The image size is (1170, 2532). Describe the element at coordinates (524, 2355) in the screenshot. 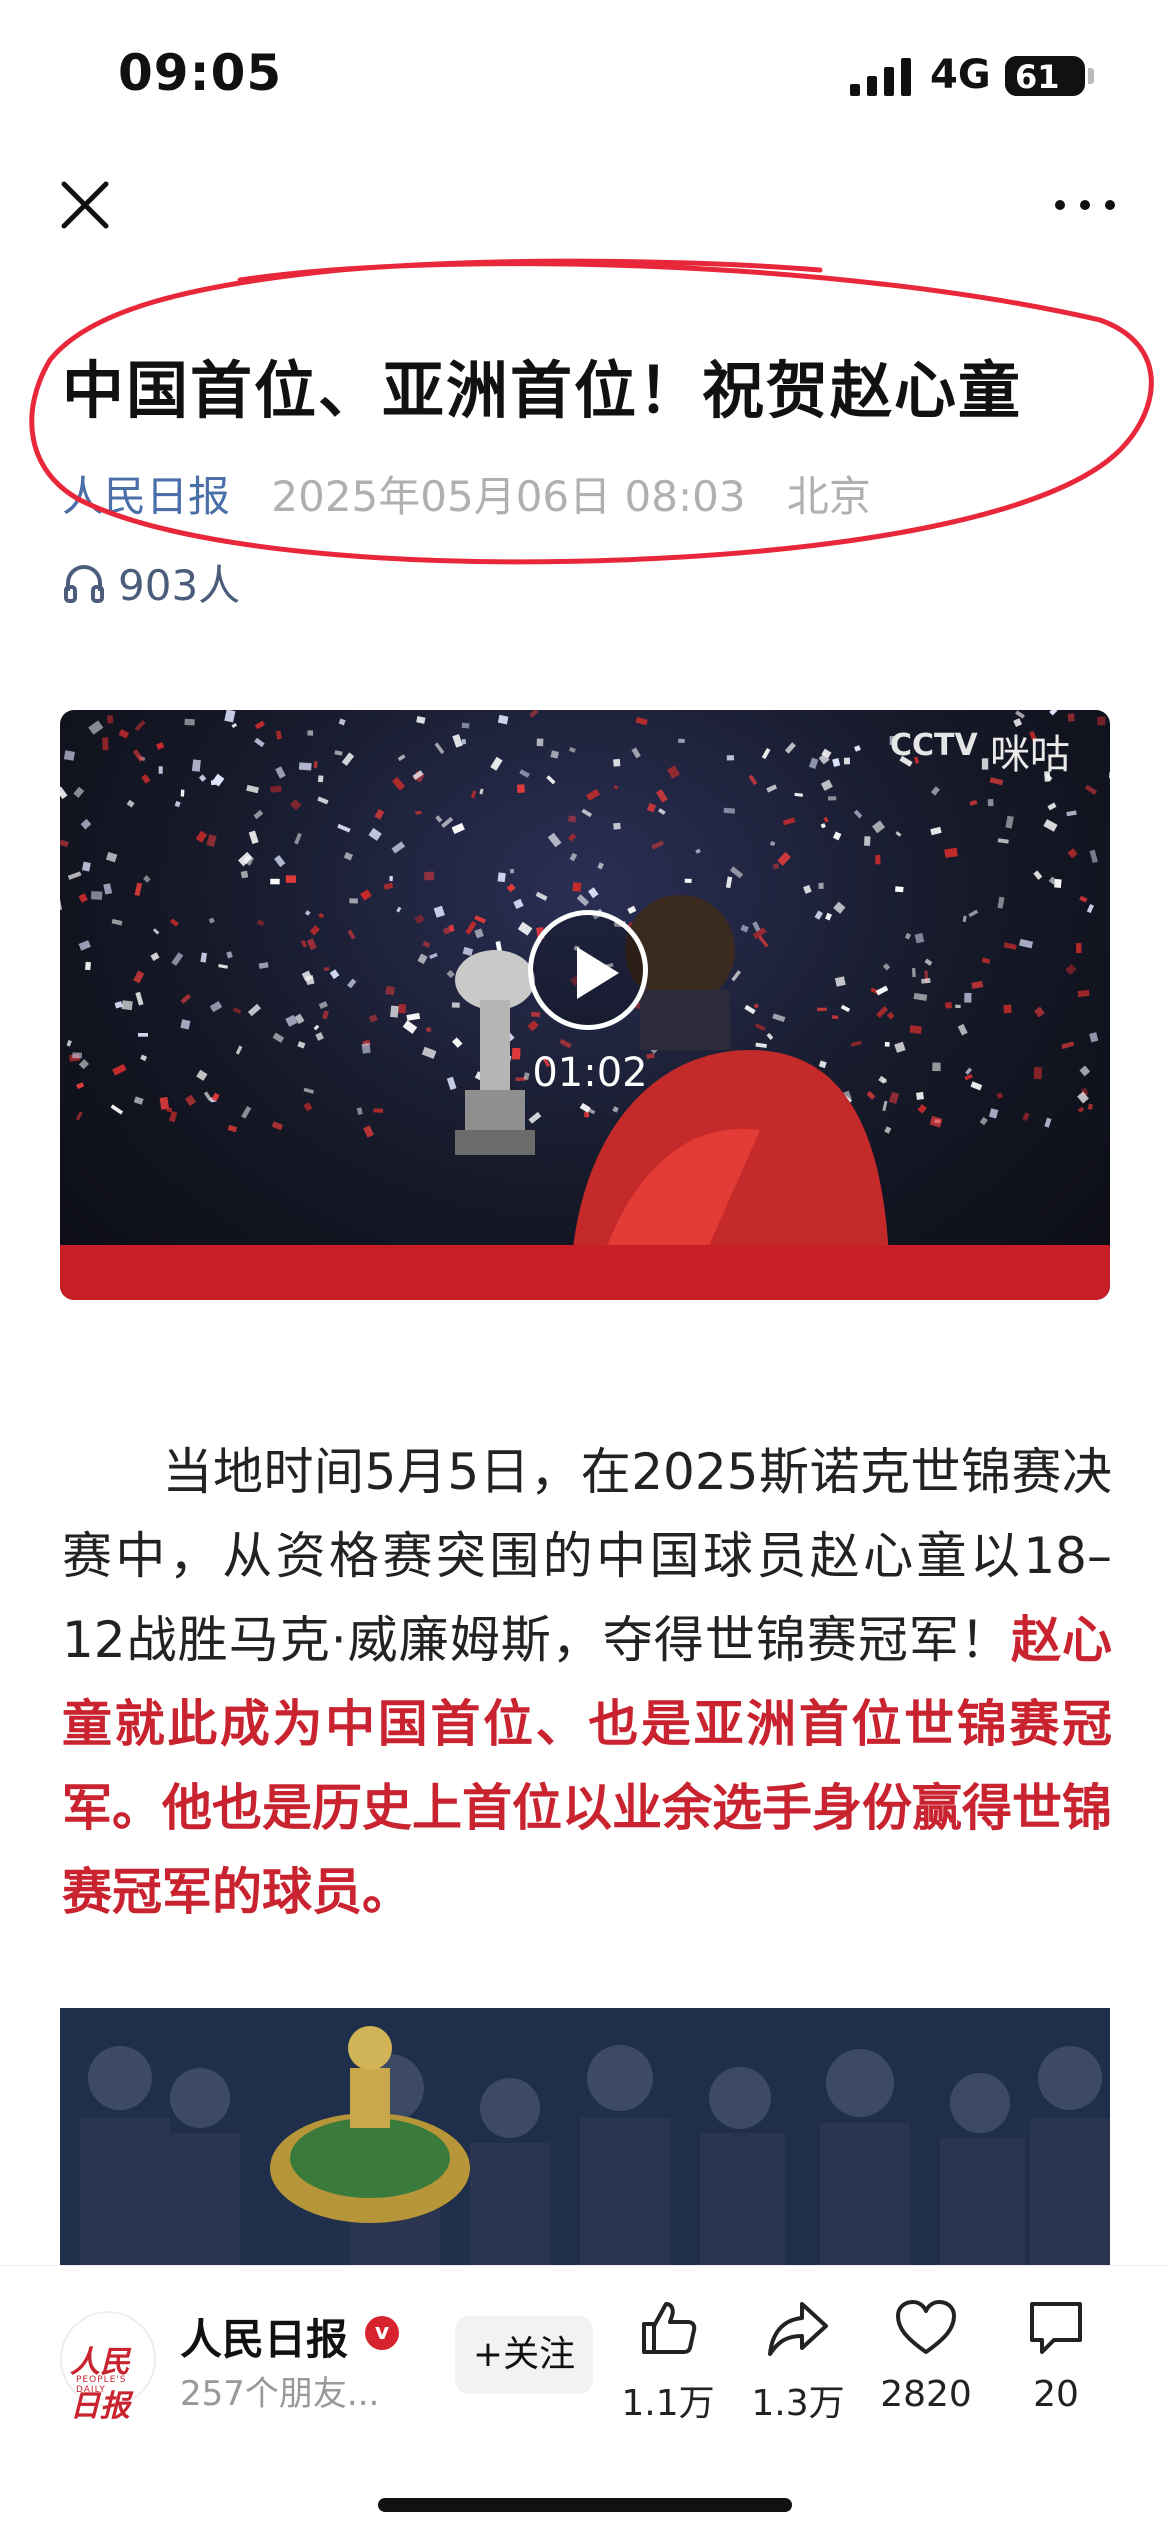

I see `follow-button: +关注` at that location.